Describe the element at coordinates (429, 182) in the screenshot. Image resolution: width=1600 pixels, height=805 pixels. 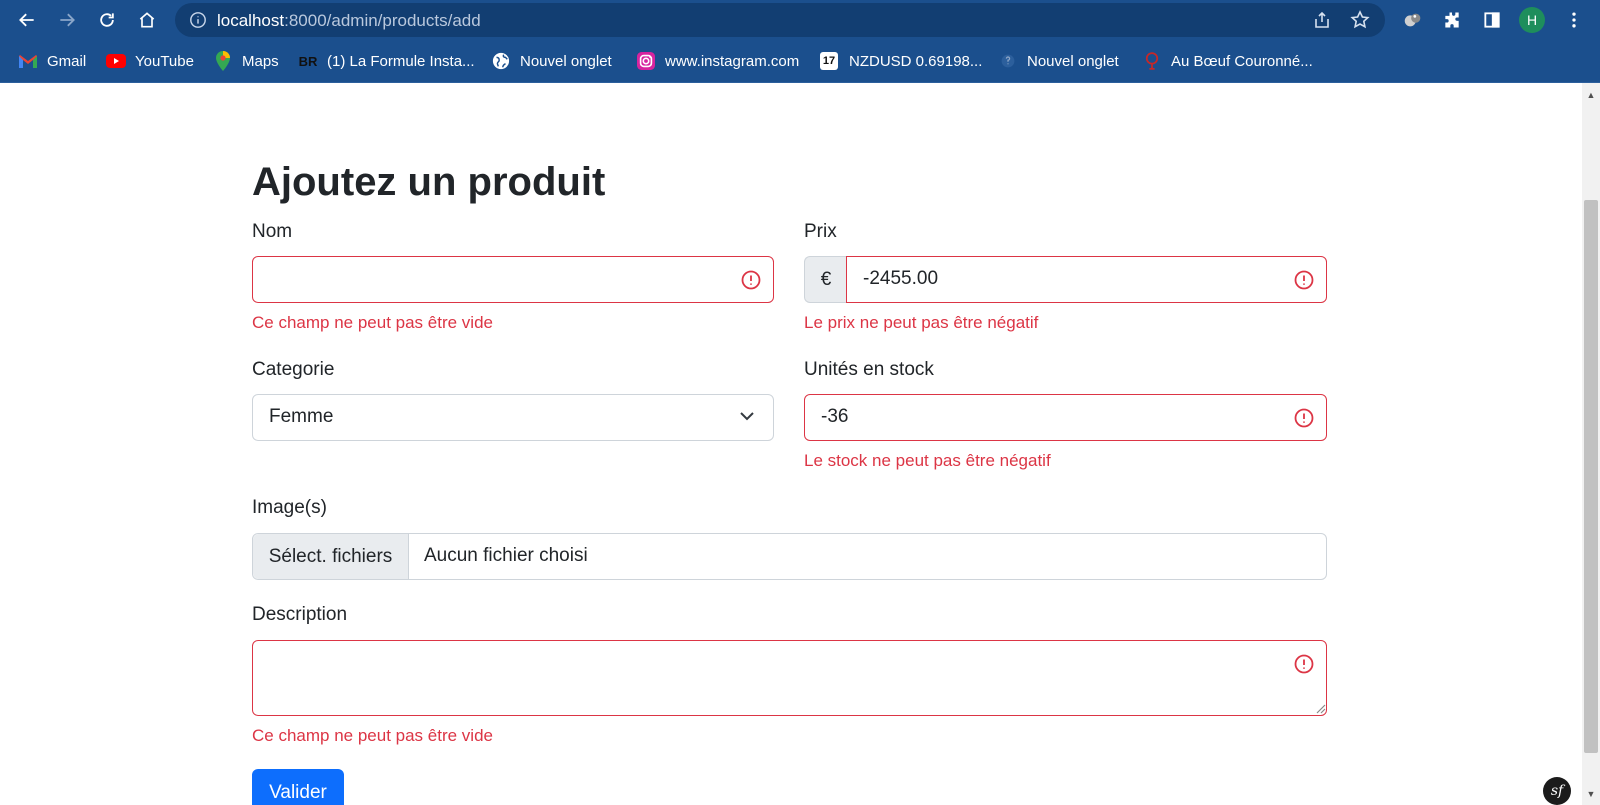
I see `page-title: Ajoutez un produit` at that location.